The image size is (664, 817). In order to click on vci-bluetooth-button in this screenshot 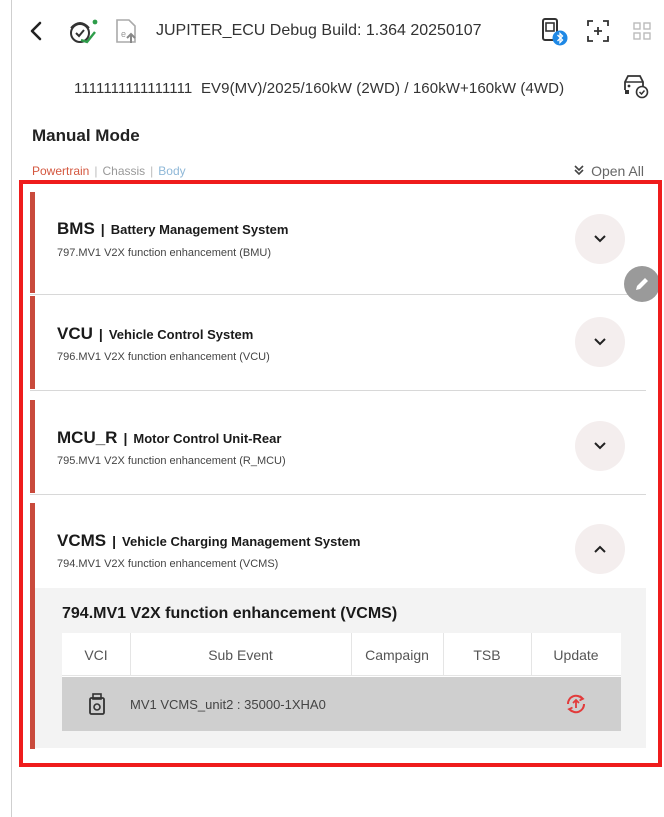, I will do `click(554, 31)`.